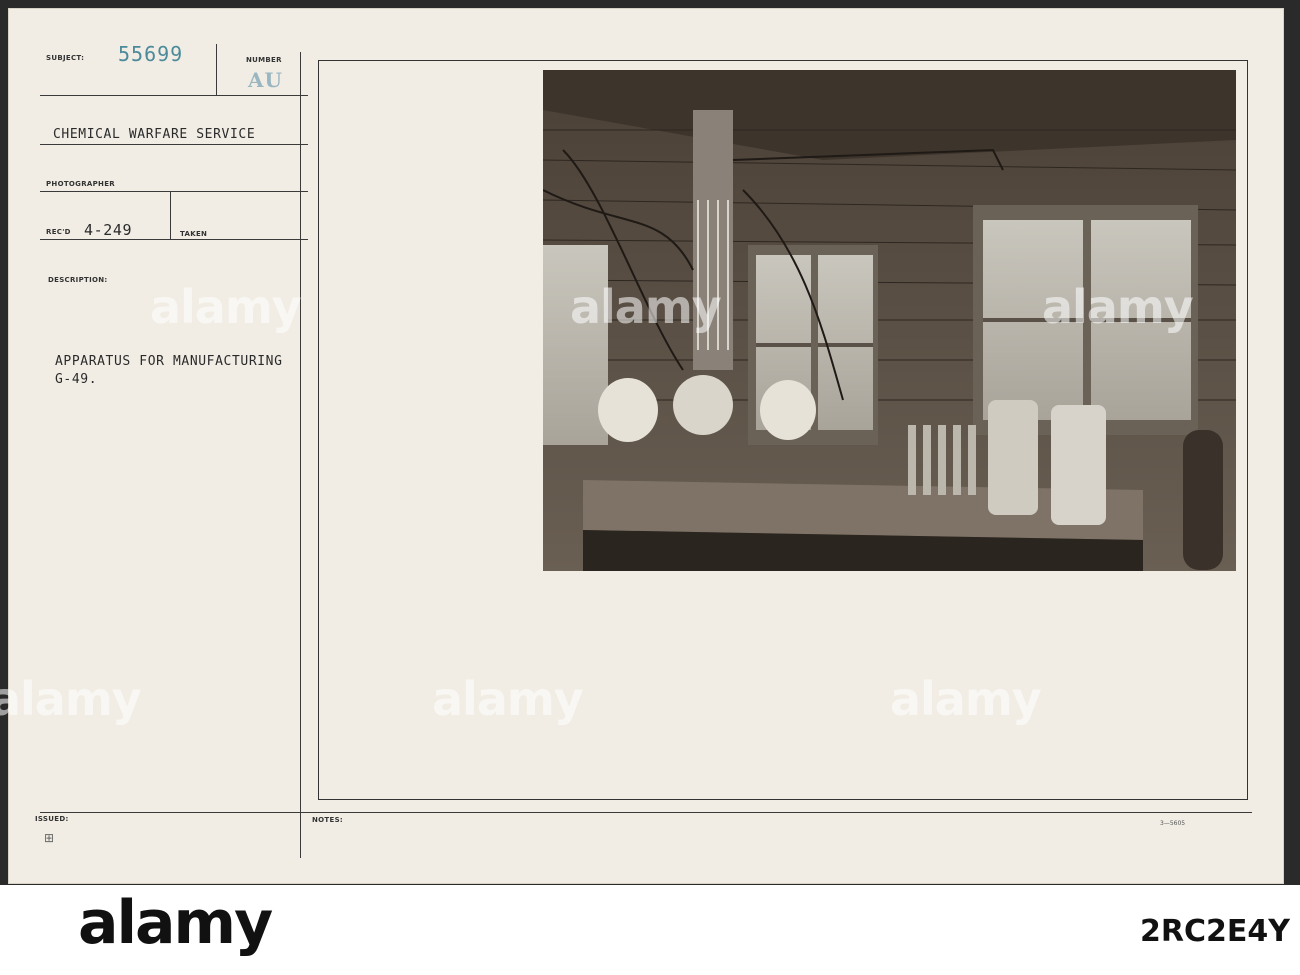 The width and height of the screenshot is (1300, 975). What do you see at coordinates (52, 819) in the screenshot?
I see `issued-label: ISSUED:` at bounding box center [52, 819].